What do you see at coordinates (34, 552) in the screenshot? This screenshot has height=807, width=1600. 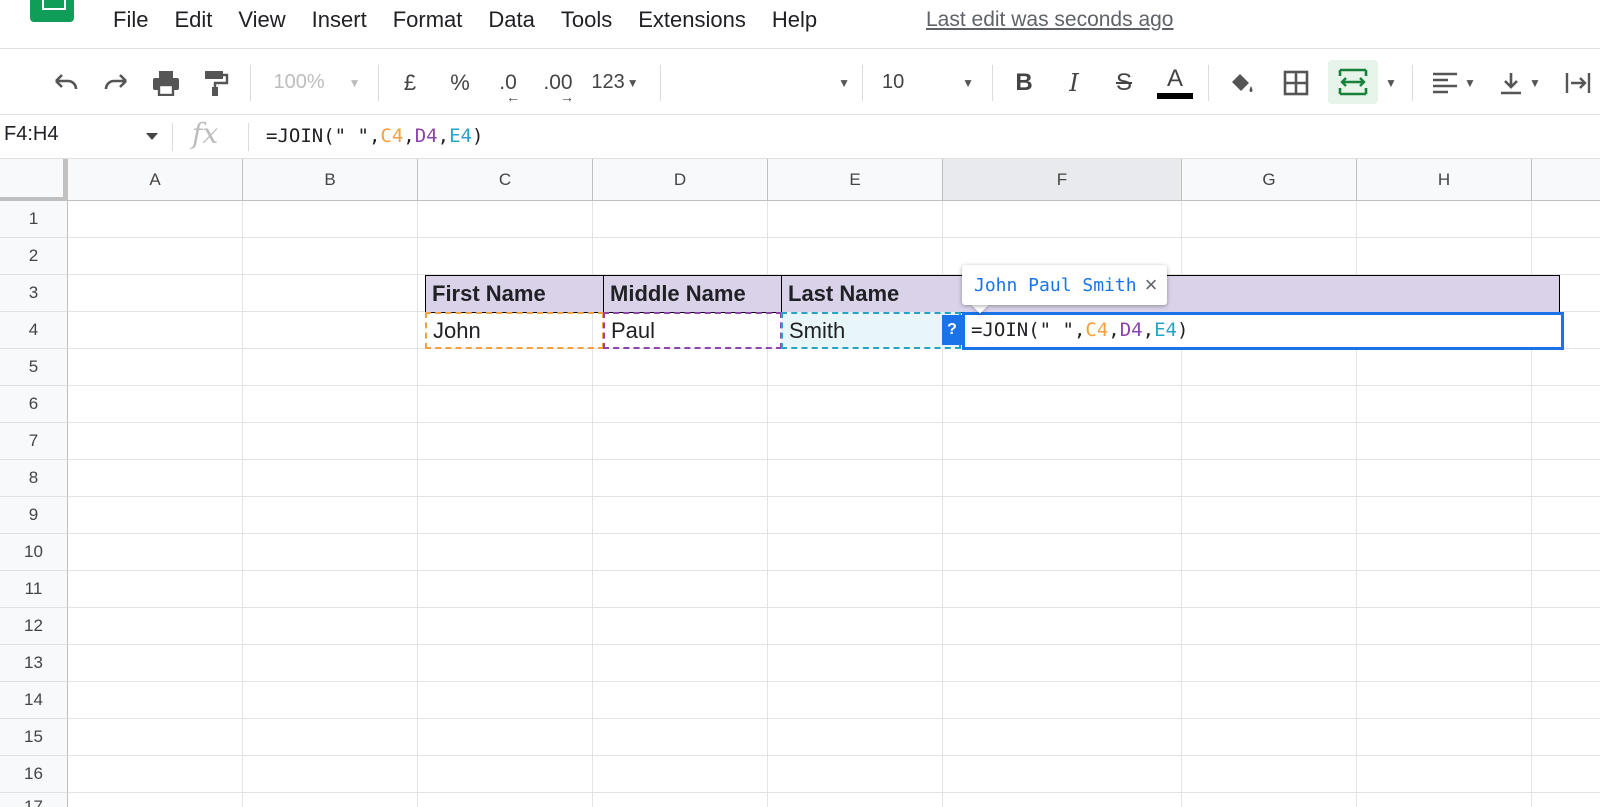 I see `row-header: 10` at bounding box center [34, 552].